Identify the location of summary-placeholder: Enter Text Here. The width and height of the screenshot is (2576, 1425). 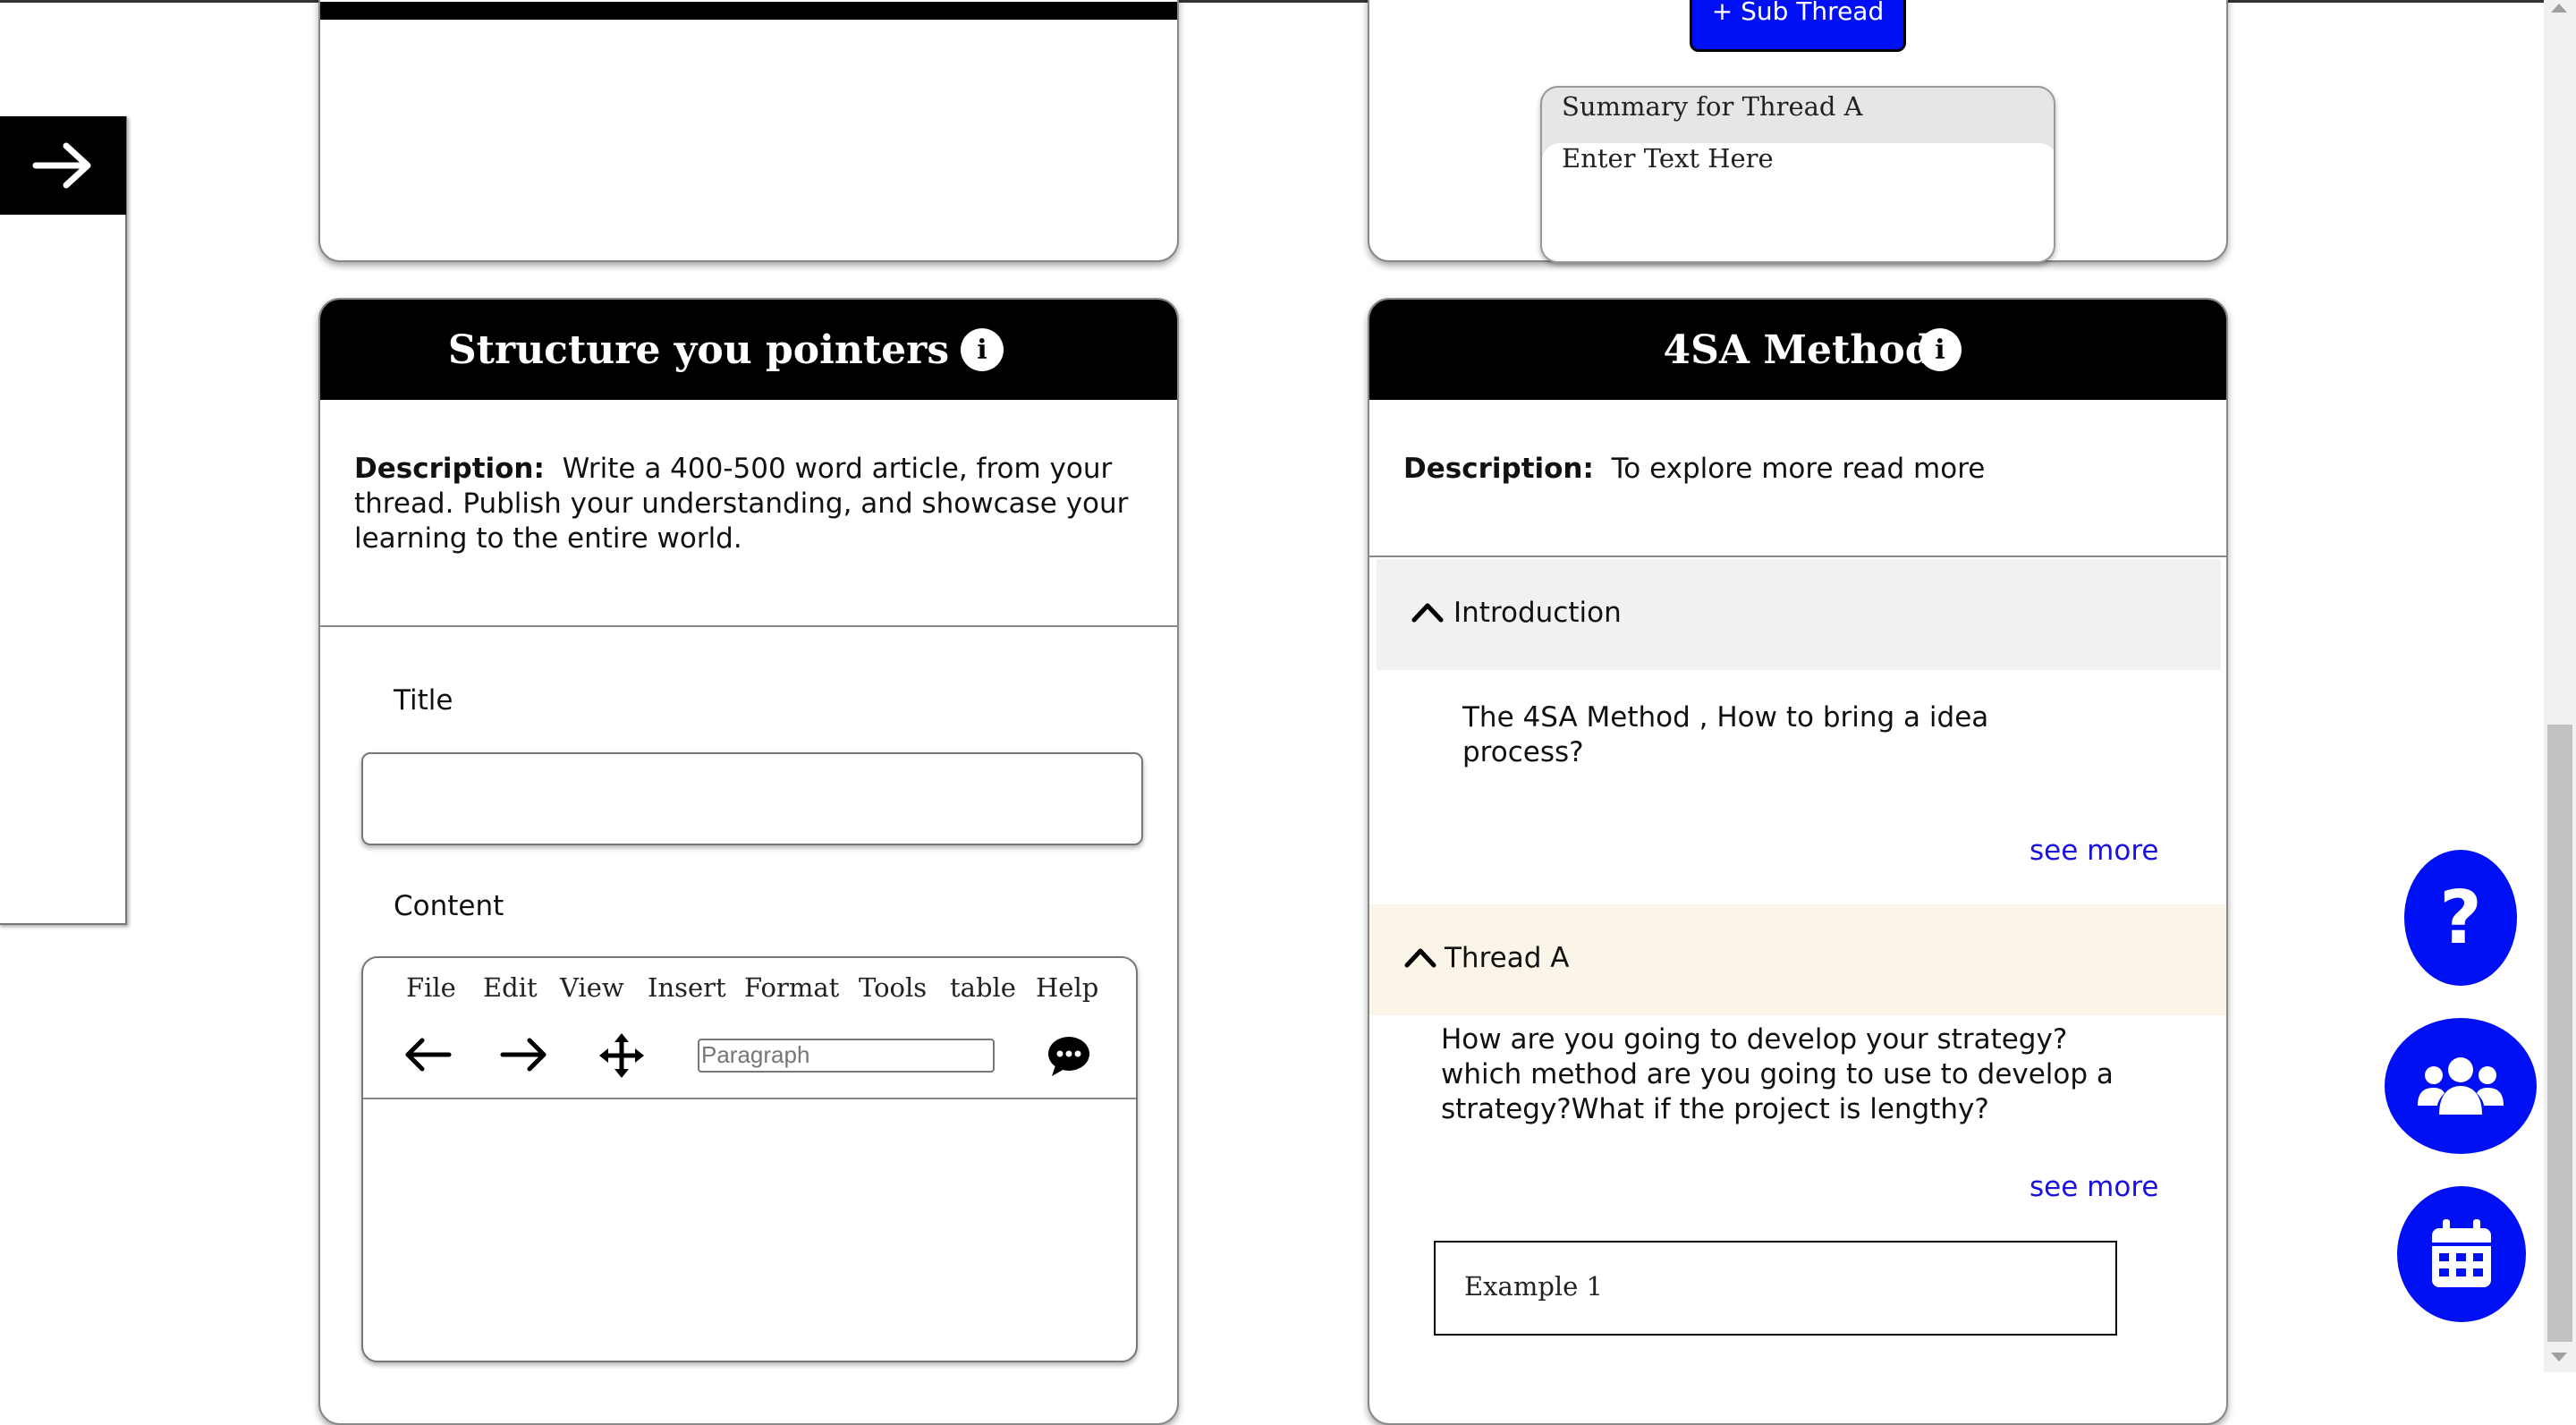
(1668, 158).